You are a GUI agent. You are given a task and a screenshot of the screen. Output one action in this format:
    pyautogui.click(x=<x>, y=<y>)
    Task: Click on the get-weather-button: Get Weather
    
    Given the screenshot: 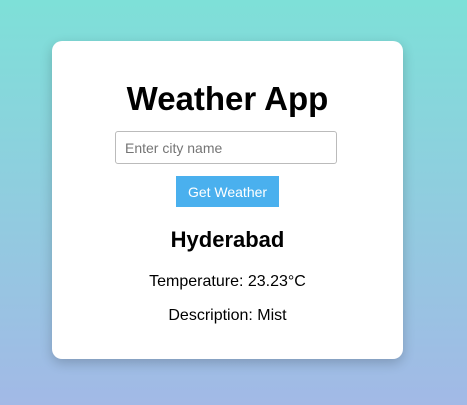 What is the action you would take?
    pyautogui.click(x=227, y=191)
    